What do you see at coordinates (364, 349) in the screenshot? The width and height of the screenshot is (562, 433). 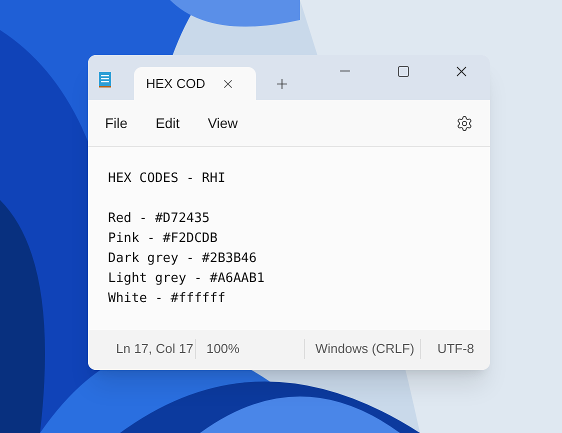 I see `status-text: Windows (CRLF)` at bounding box center [364, 349].